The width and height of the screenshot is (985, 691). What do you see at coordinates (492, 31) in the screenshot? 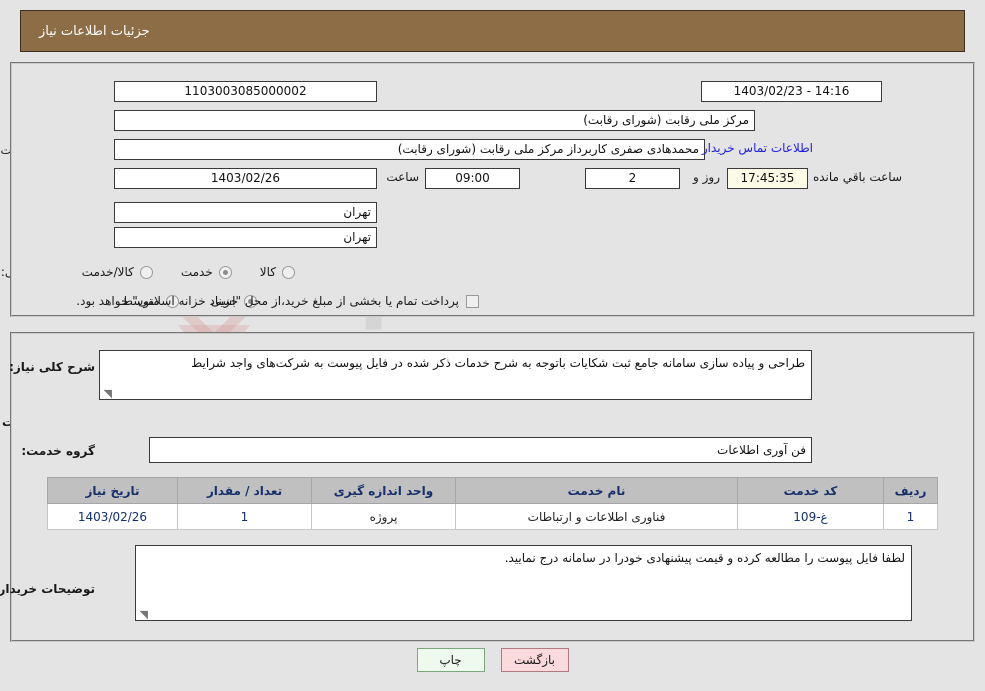
I see `page-header: جزئیات اطلاعات نیاز` at bounding box center [492, 31].